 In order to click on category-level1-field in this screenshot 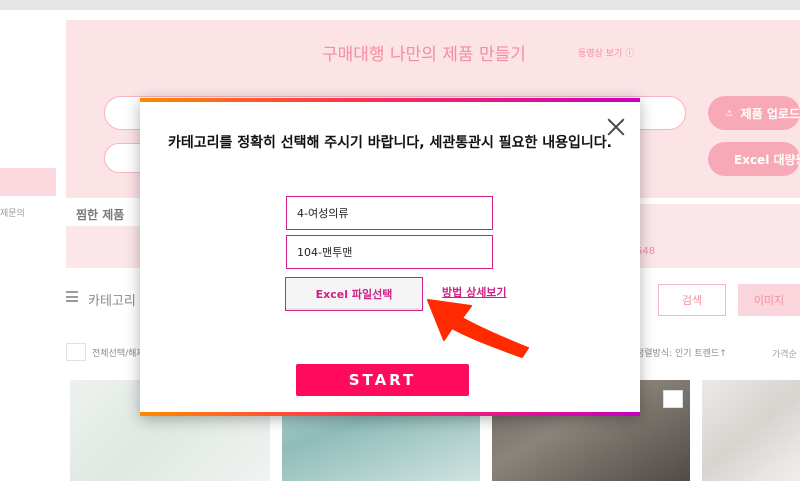, I will do `click(389, 213)`.